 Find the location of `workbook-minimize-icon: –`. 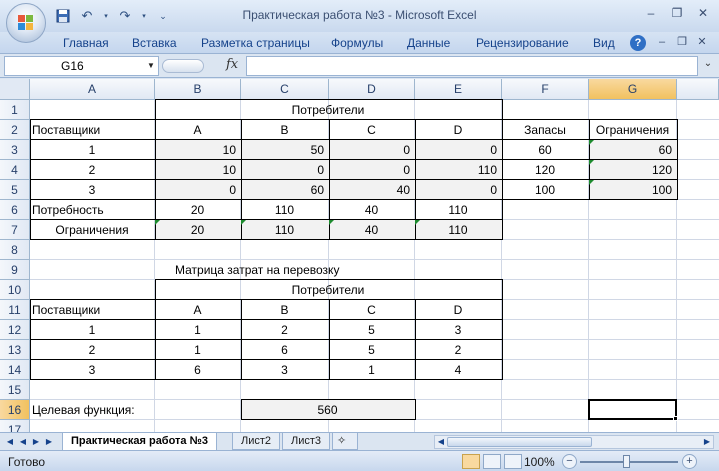

workbook-minimize-icon: – is located at coordinates (662, 42).